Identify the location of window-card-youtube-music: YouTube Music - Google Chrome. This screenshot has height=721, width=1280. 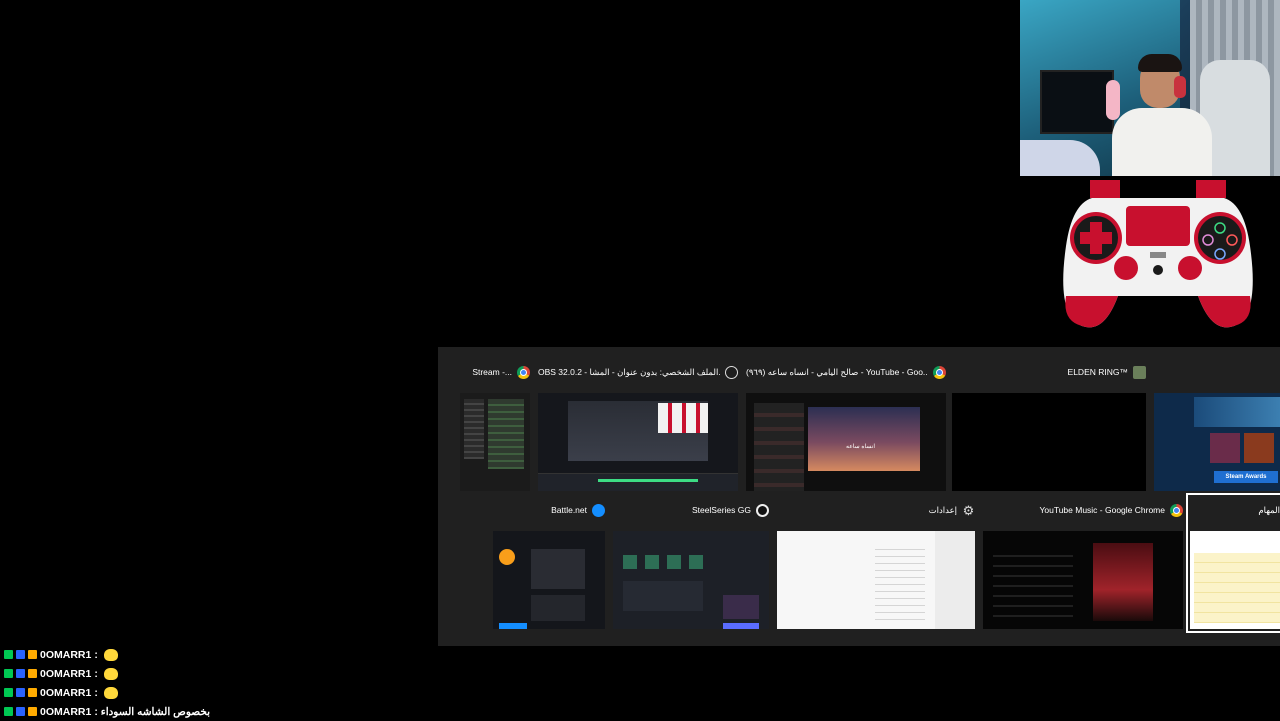
(1083, 563).